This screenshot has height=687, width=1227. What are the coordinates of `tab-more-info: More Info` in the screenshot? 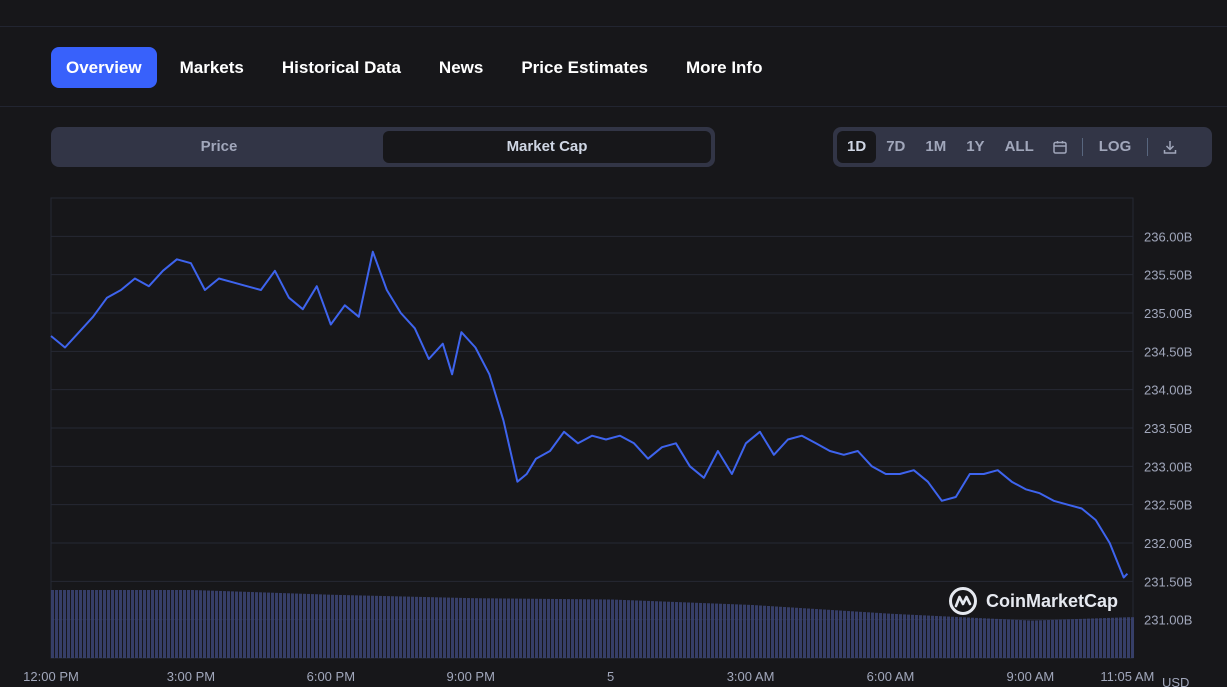 It's located at (724, 67).